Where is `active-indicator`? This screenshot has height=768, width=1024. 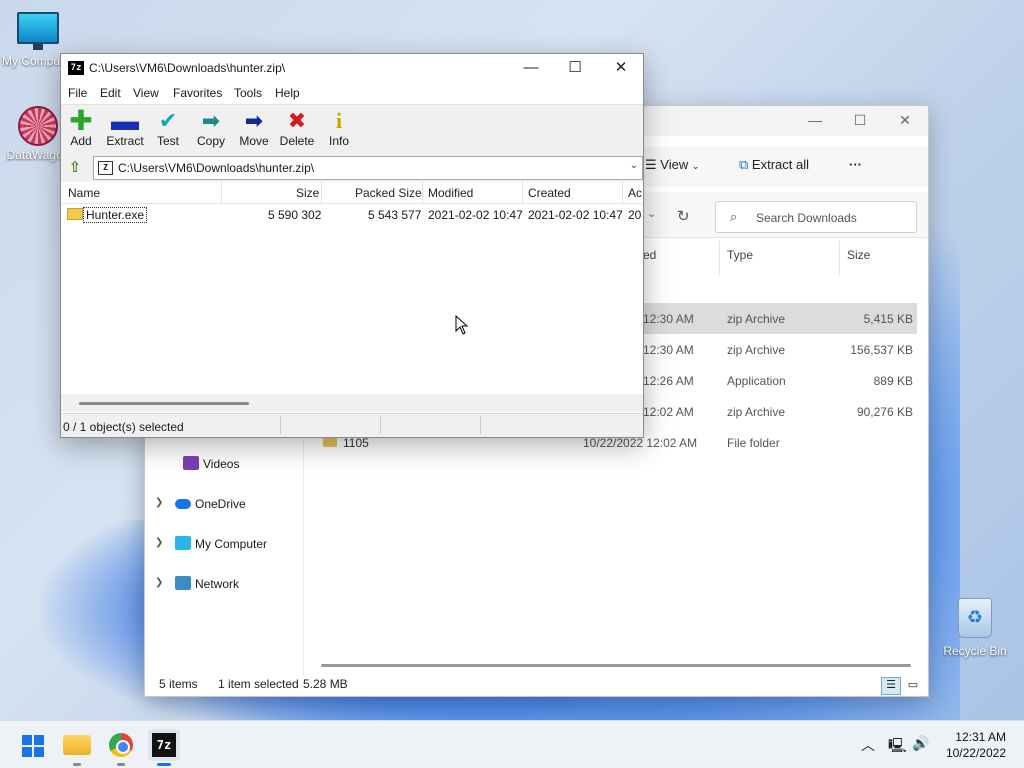
active-indicator is located at coordinates (164, 764).